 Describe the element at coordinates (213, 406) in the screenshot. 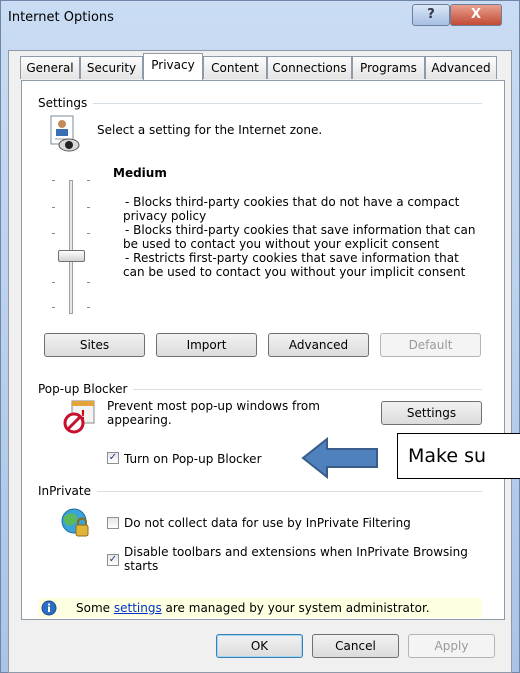

I see `popup-description-line1: Prevent most pop-up windows from` at that location.